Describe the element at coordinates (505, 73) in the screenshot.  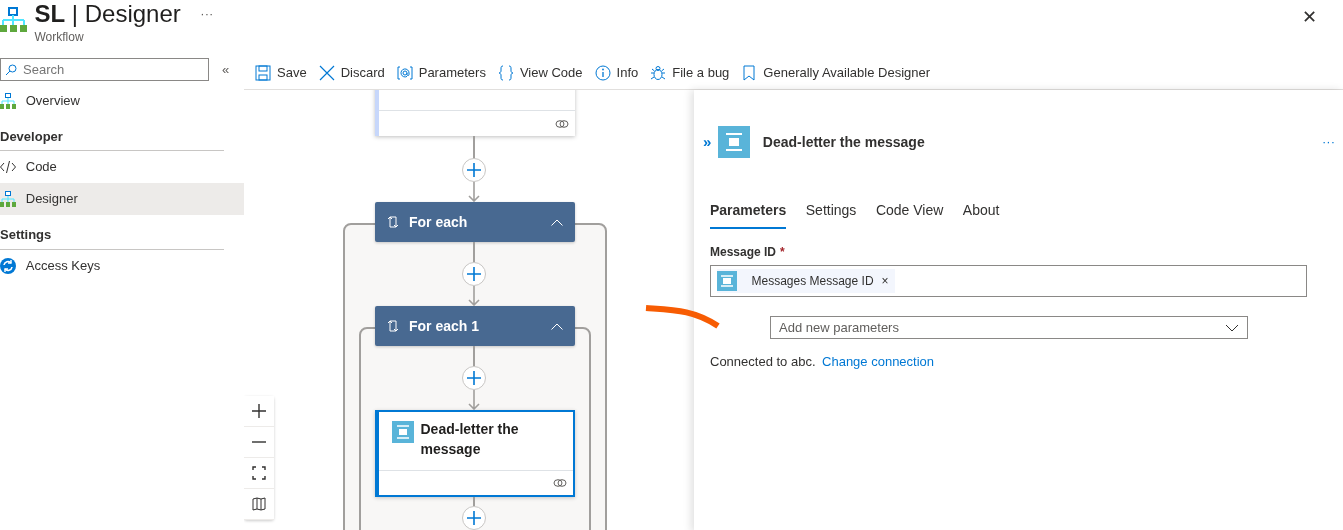
I see `braces-icon` at that location.